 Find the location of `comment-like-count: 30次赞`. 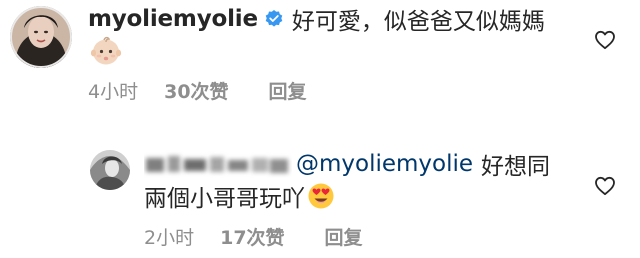

comment-like-count: 30次赞 is located at coordinates (196, 90).